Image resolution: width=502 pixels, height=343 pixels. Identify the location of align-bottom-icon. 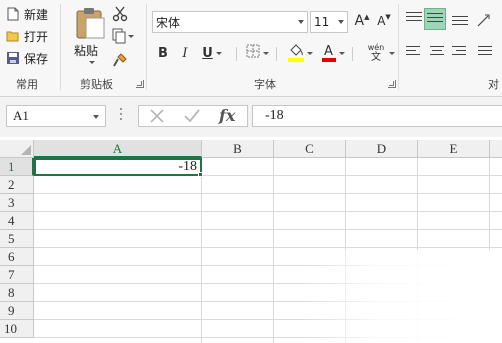
(460, 23).